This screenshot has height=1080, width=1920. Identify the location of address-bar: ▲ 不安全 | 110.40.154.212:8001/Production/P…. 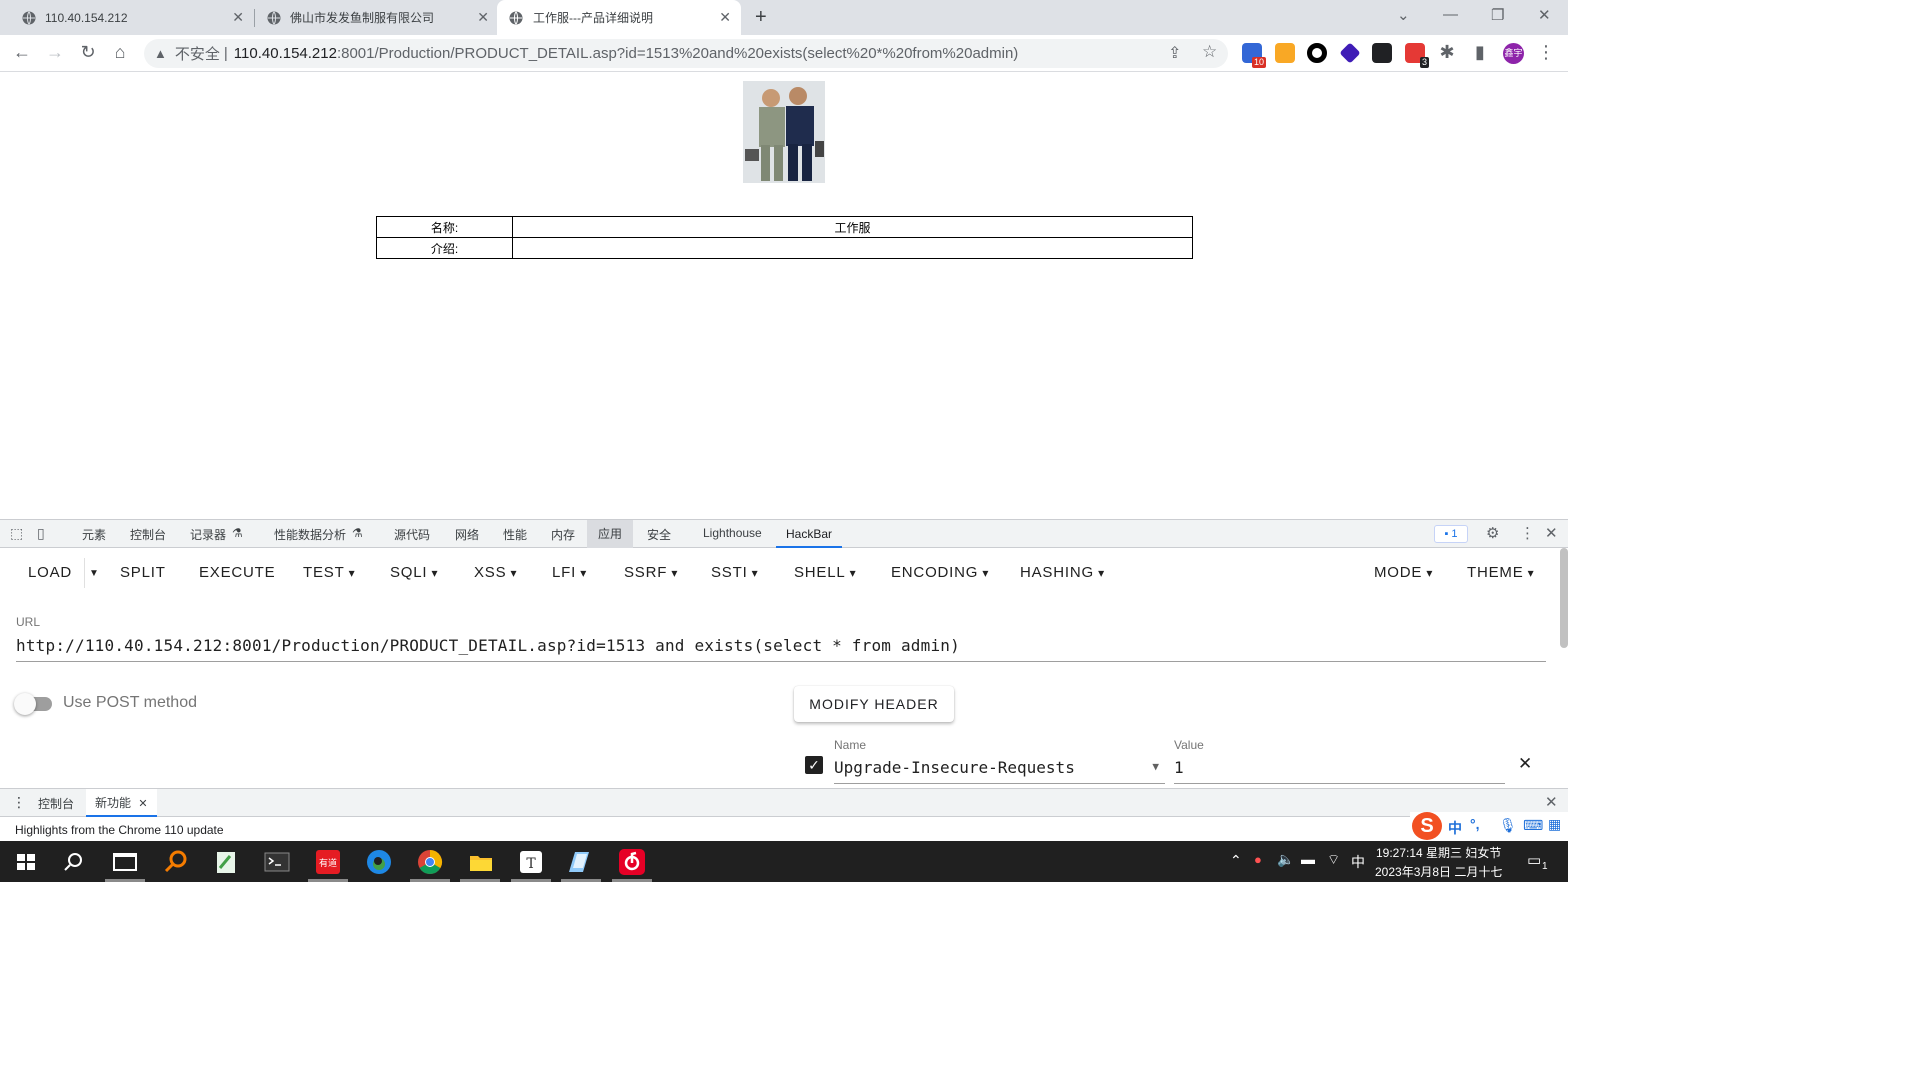
(686, 53).